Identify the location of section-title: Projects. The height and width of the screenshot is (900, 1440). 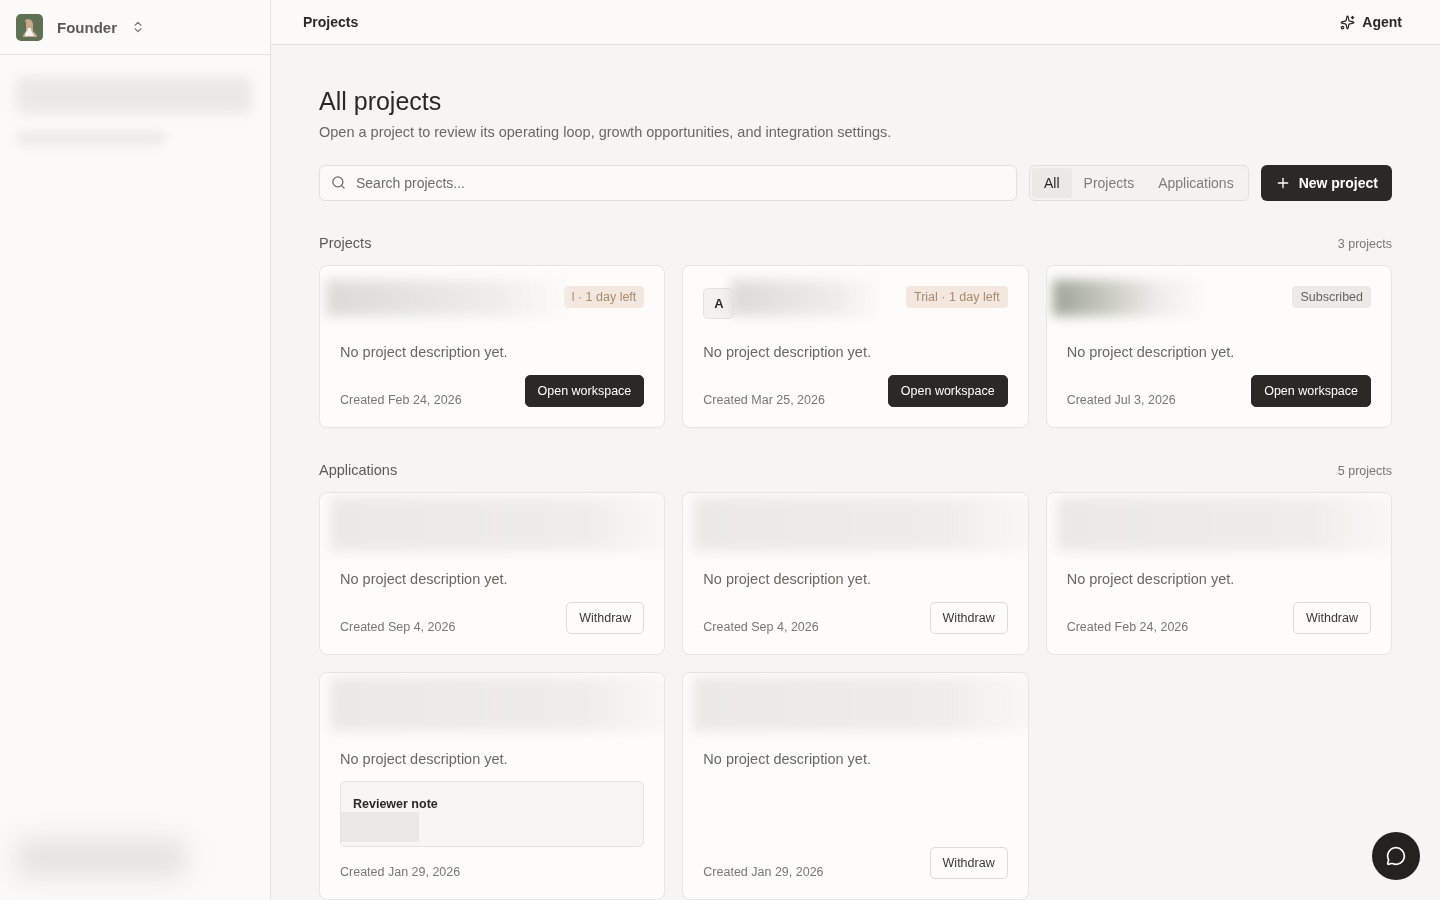
(345, 243).